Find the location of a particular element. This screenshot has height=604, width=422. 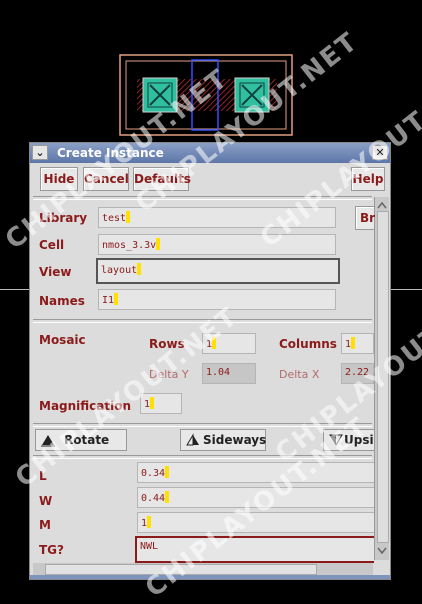

delta-y-field: 1.04 is located at coordinates (229, 373).